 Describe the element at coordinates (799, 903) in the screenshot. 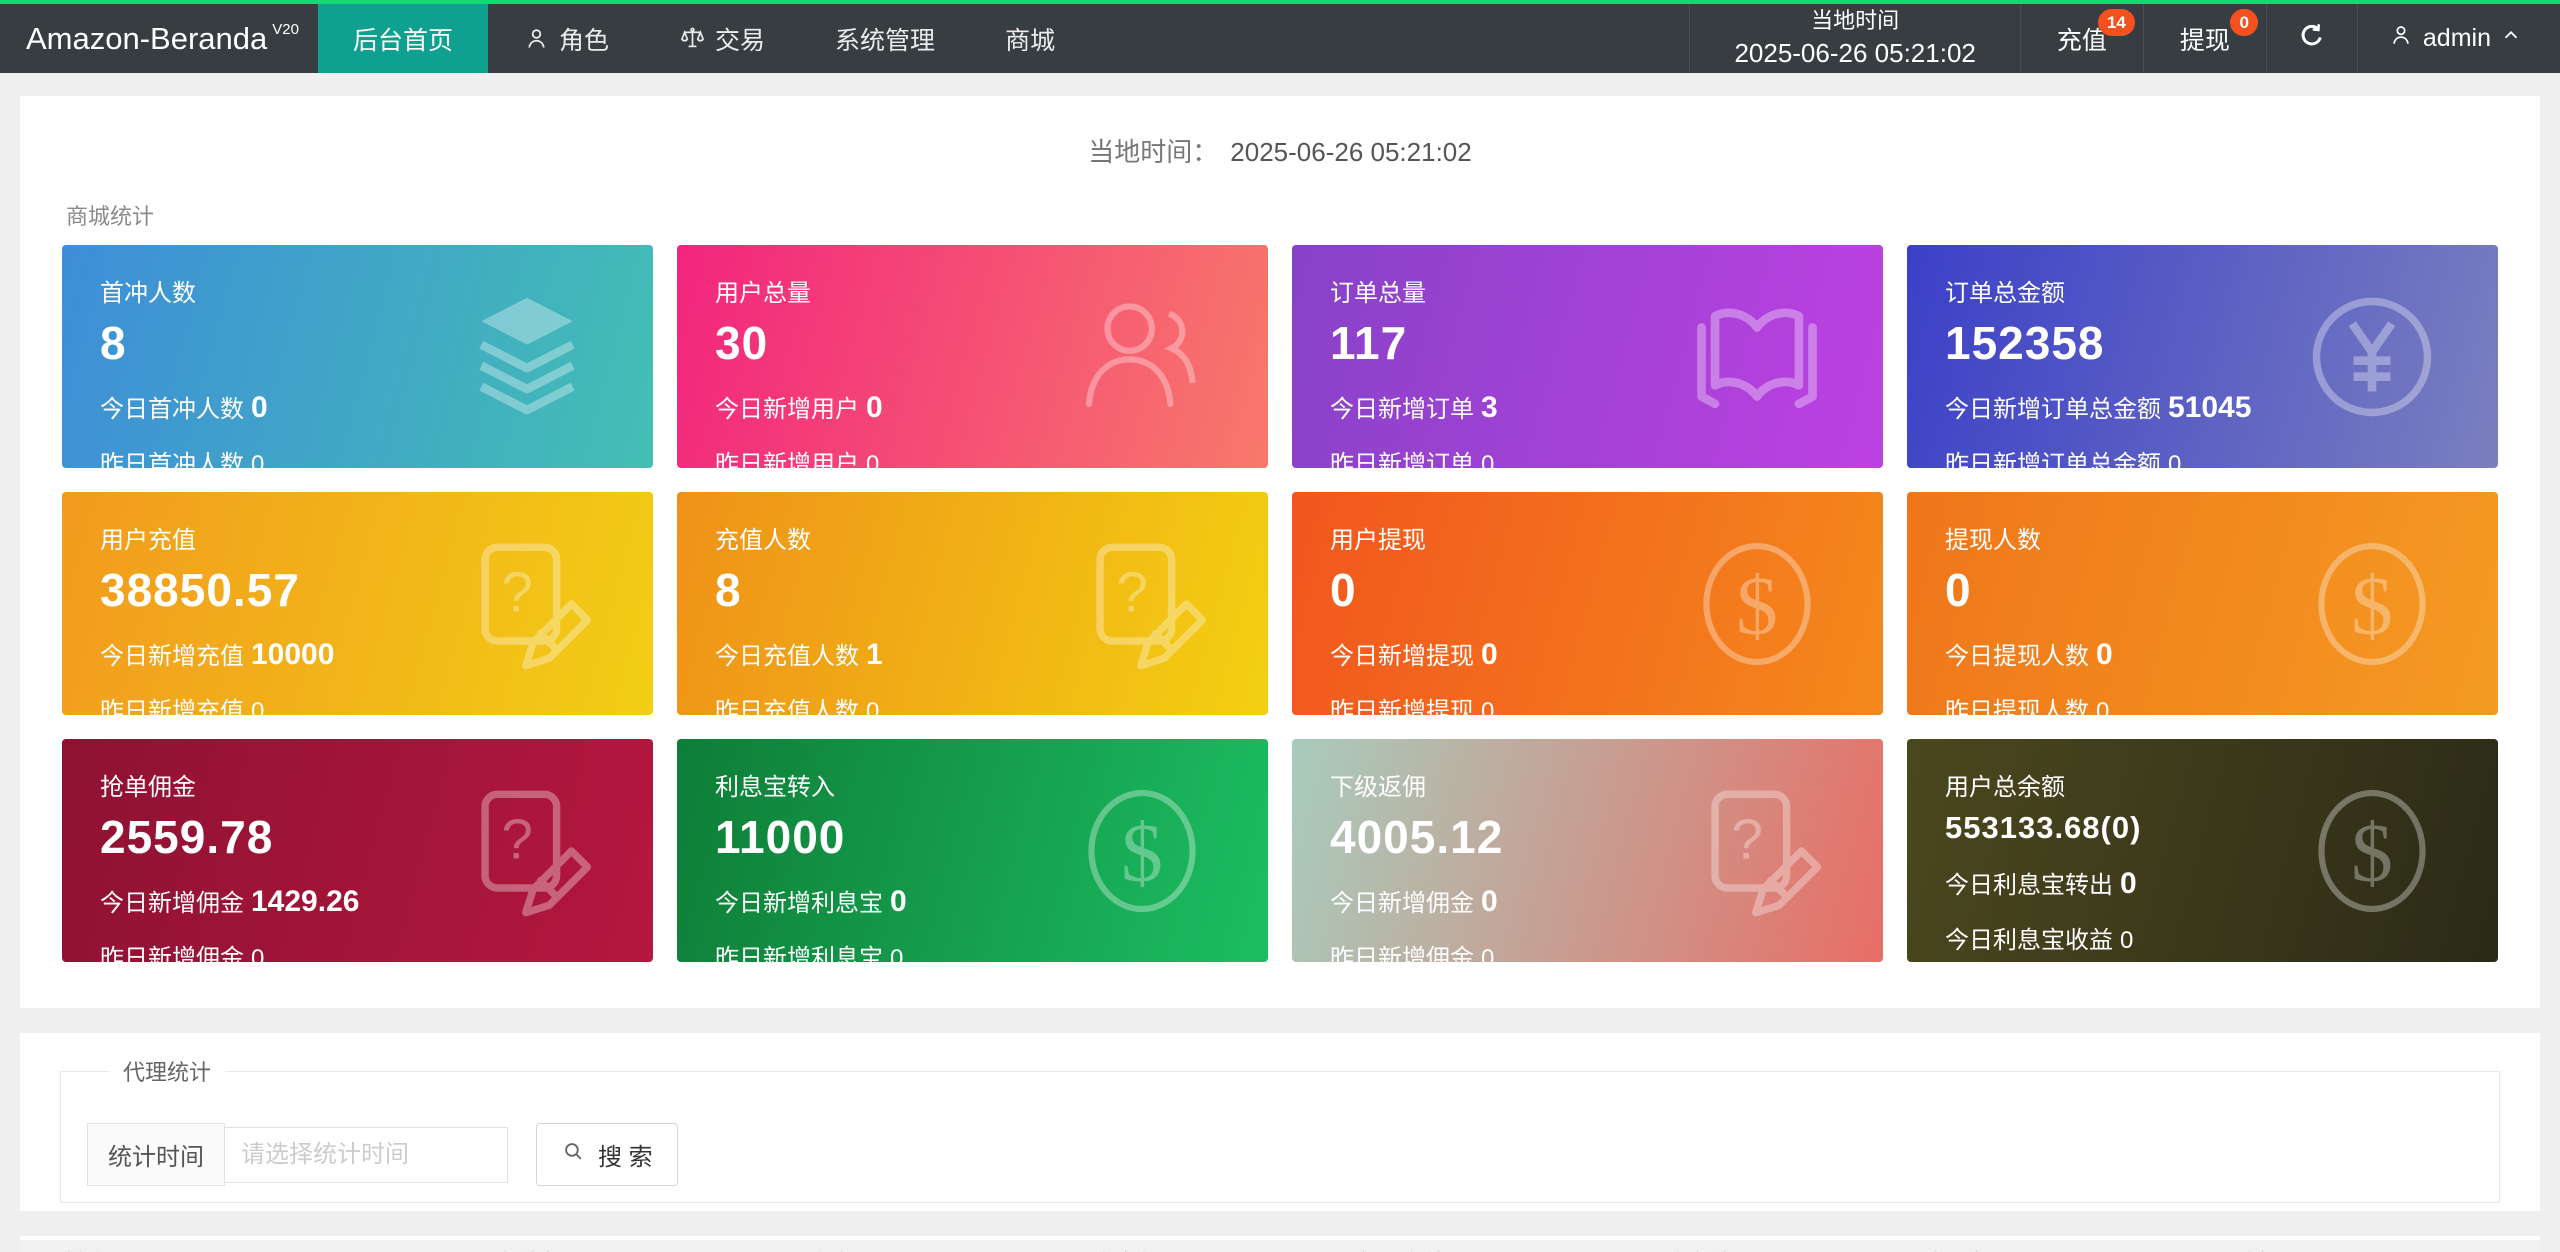

I see `card-today-label: 今日新增利息宝` at that location.